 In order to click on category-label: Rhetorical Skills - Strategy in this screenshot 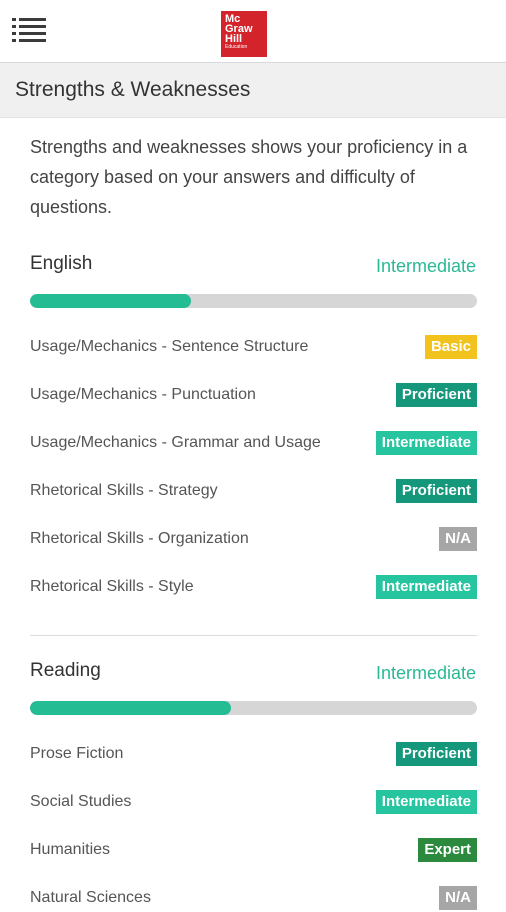, I will do `click(124, 490)`.